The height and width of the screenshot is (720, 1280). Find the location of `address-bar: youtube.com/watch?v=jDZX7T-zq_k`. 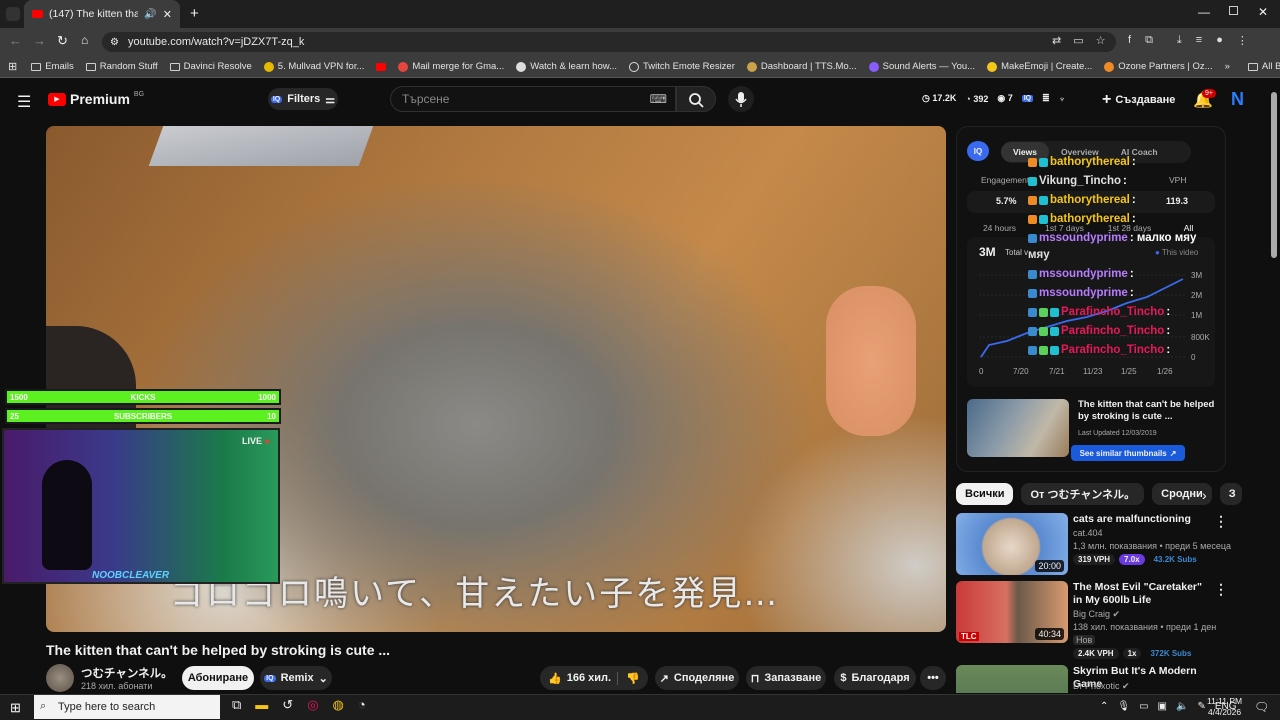

address-bar: youtube.com/watch?v=jDZX7T-zq_k is located at coordinates (609, 42).